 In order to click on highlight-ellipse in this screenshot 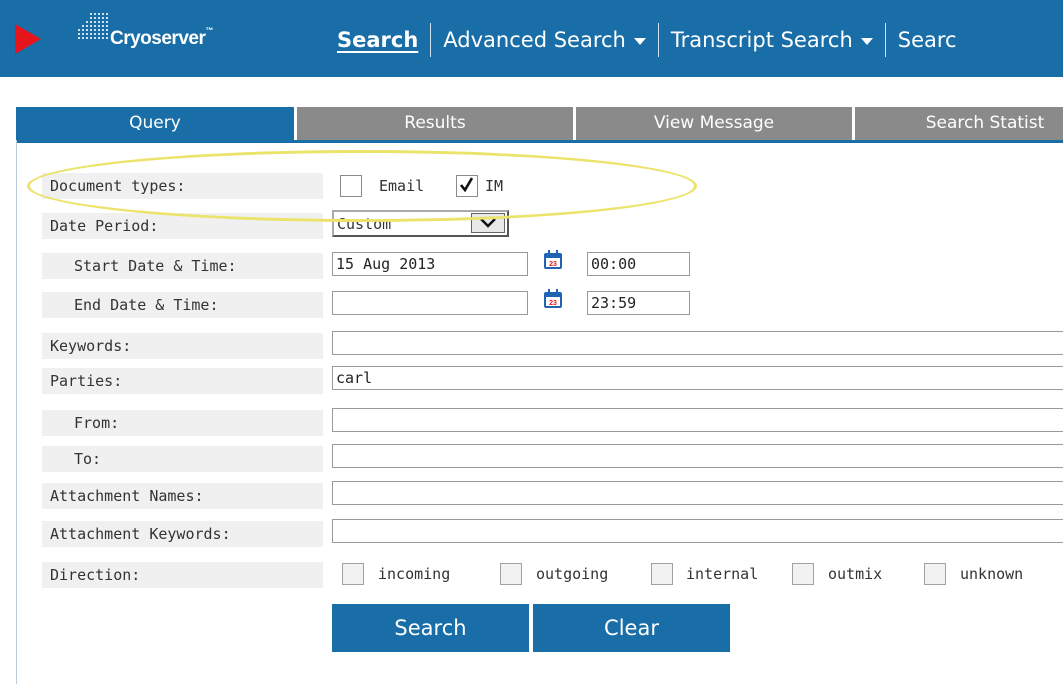, I will do `click(362, 186)`.